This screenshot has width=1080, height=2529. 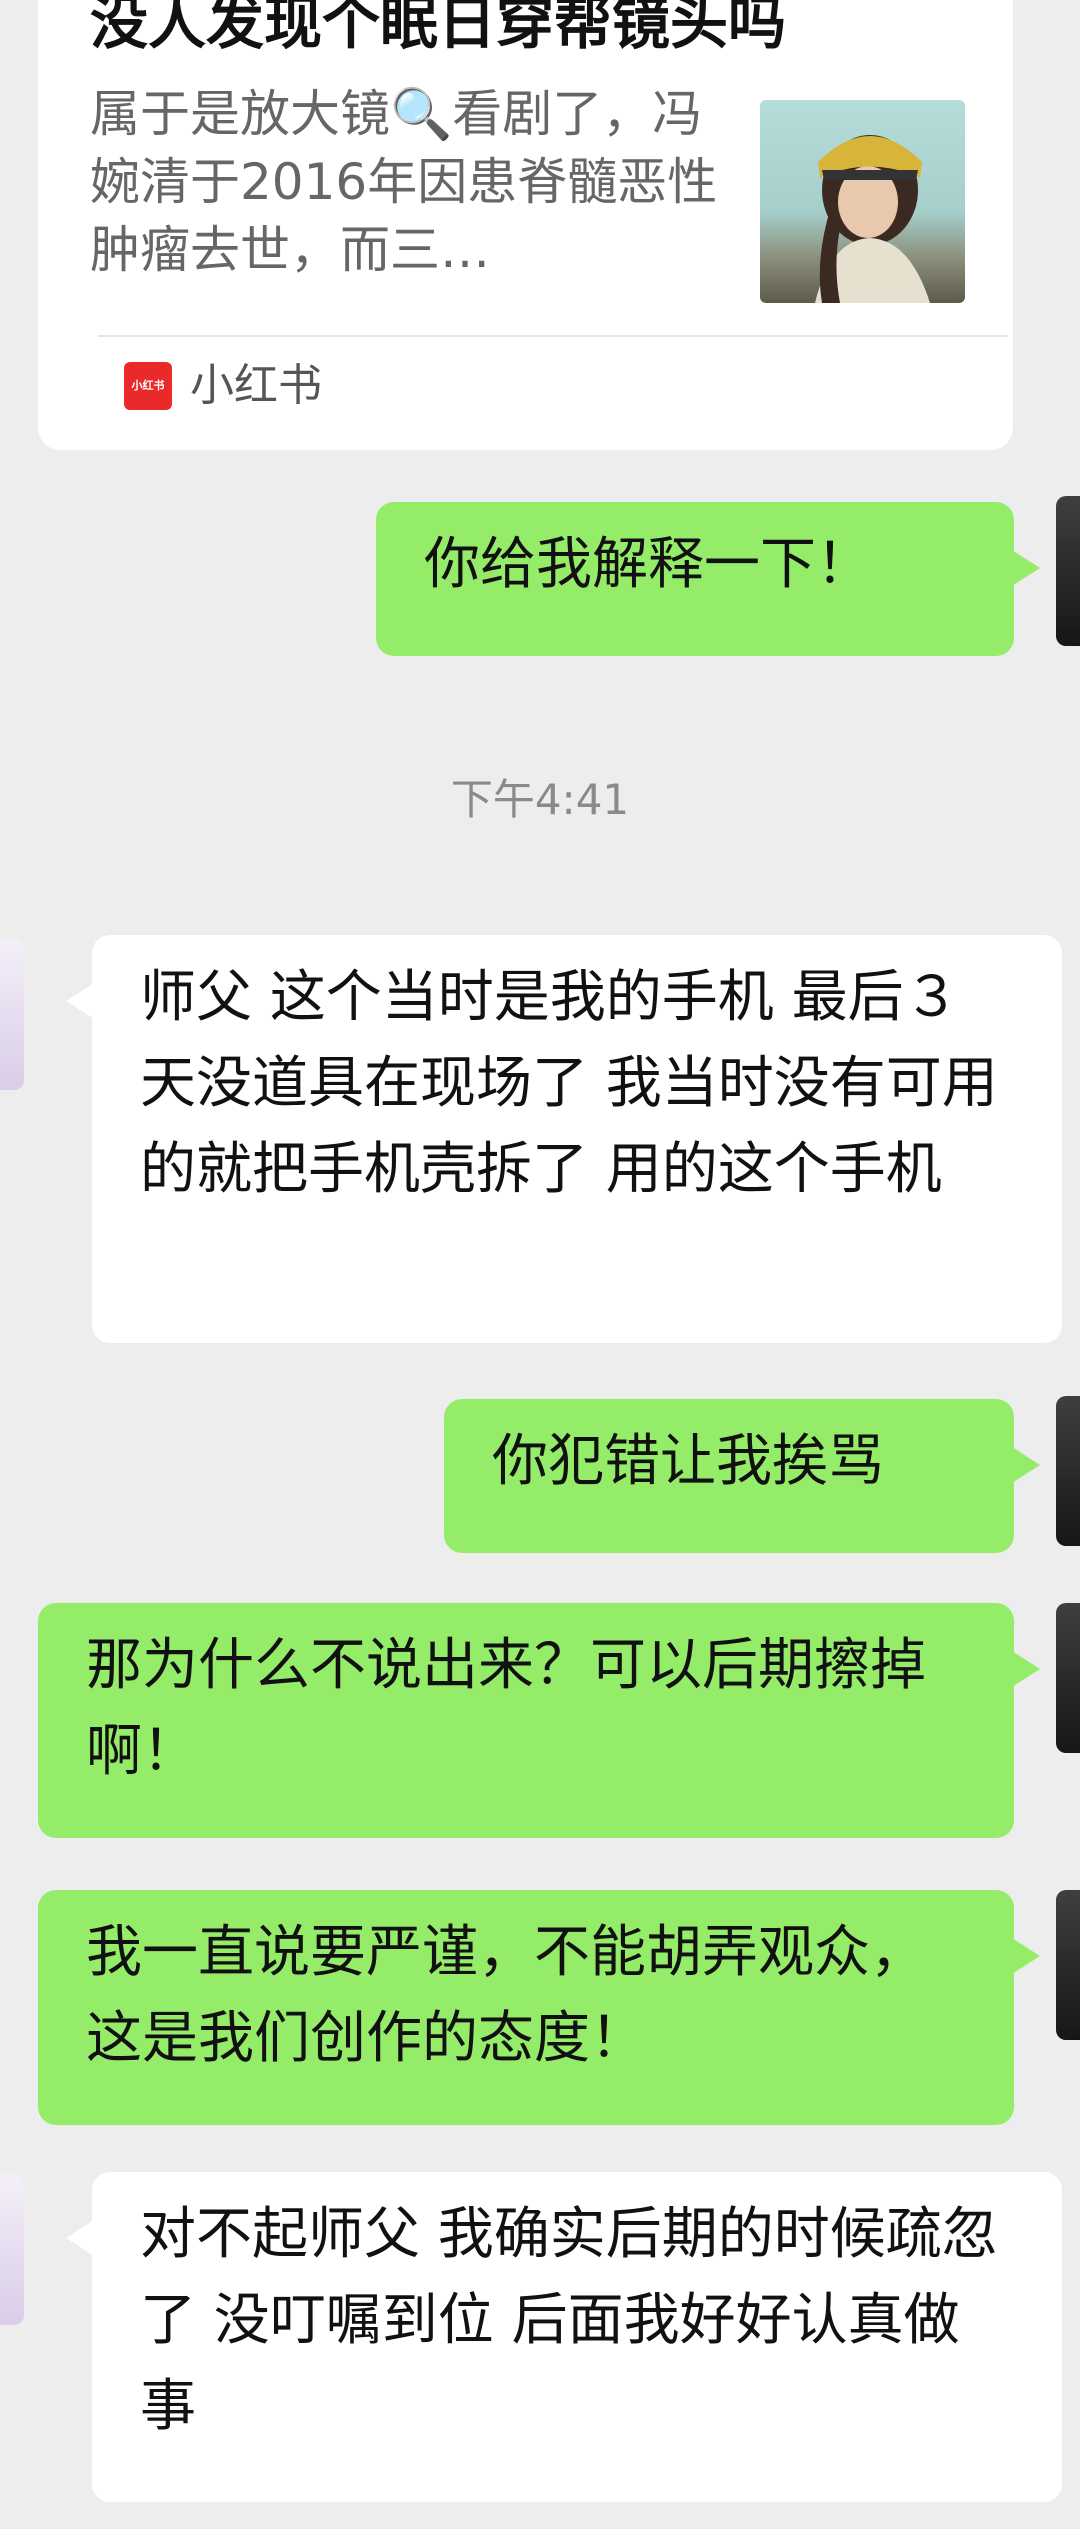 I want to click on card-divider, so click(x=553, y=336).